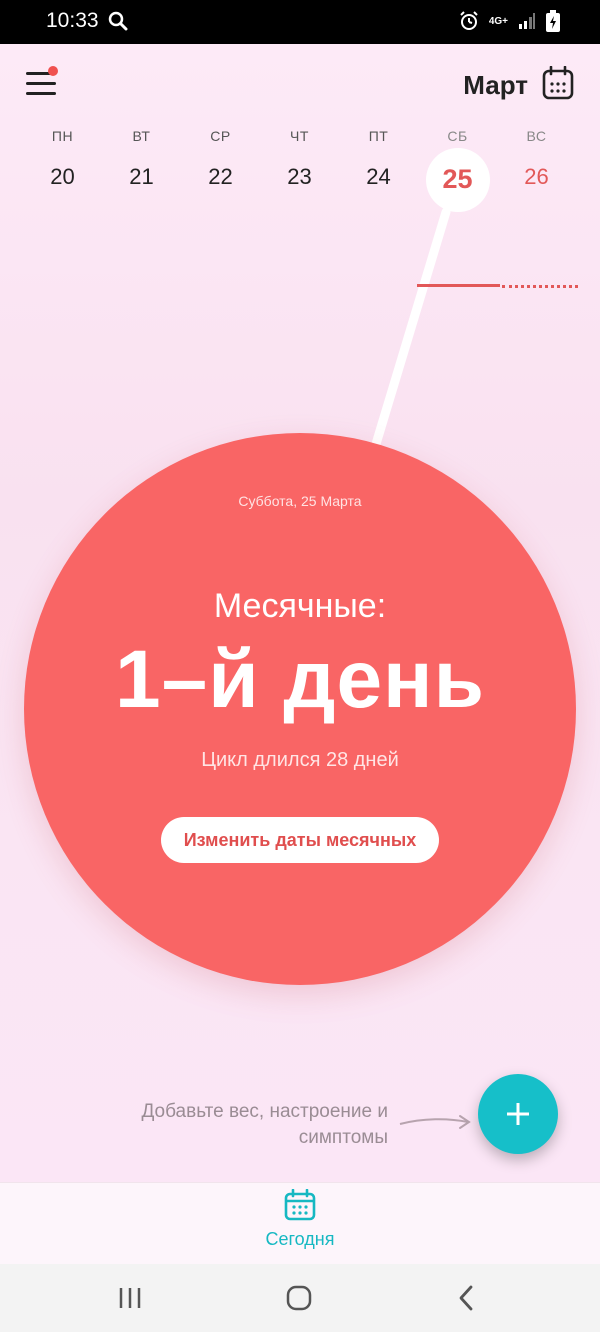 Image resolution: width=600 pixels, height=1332 pixels. What do you see at coordinates (469, 20) in the screenshot?
I see `alarm-icon` at bounding box center [469, 20].